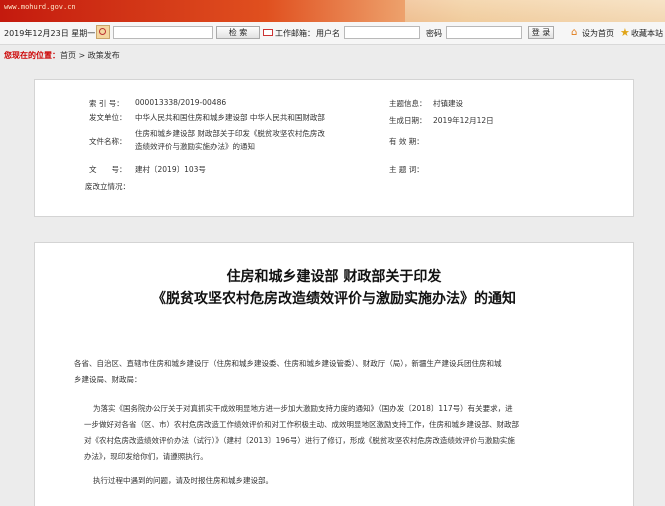  Describe the element at coordinates (90, 55) in the screenshot. I see `breadcrumb-path: 首页 > 政策发布` at that location.